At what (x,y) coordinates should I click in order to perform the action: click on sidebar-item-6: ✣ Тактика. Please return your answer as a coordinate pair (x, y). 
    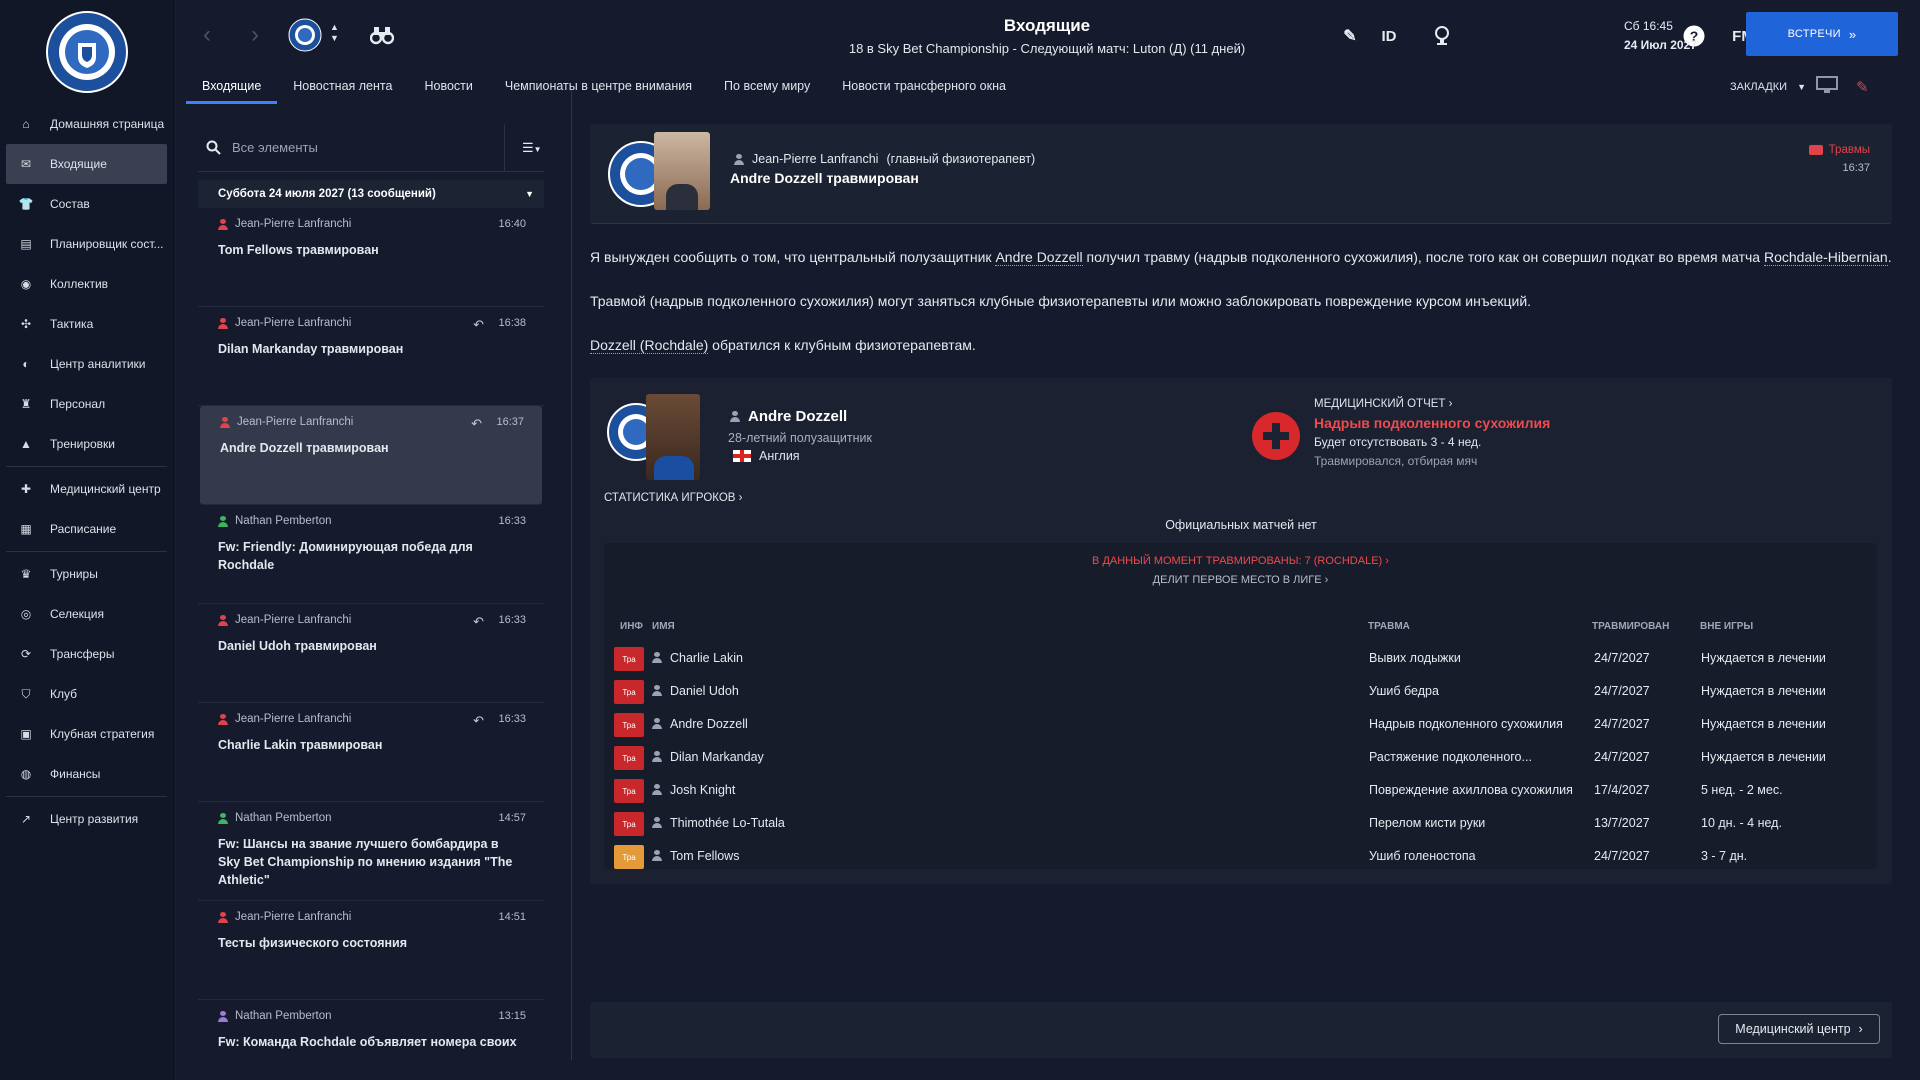
    Looking at the image, I should click on (86, 324).